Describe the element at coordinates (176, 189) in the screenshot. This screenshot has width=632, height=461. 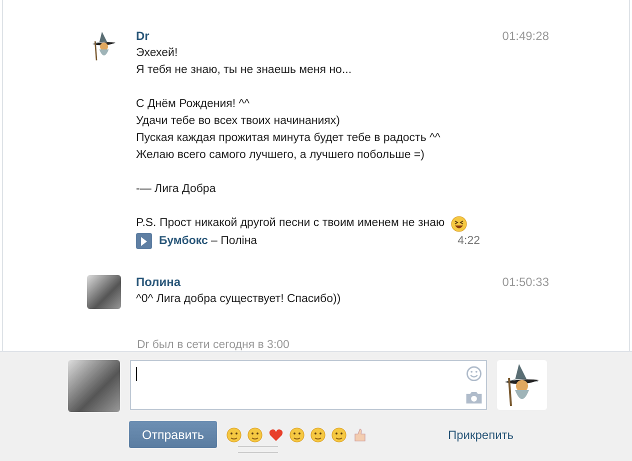
I see `message-text: -— Лига Добра` at that location.